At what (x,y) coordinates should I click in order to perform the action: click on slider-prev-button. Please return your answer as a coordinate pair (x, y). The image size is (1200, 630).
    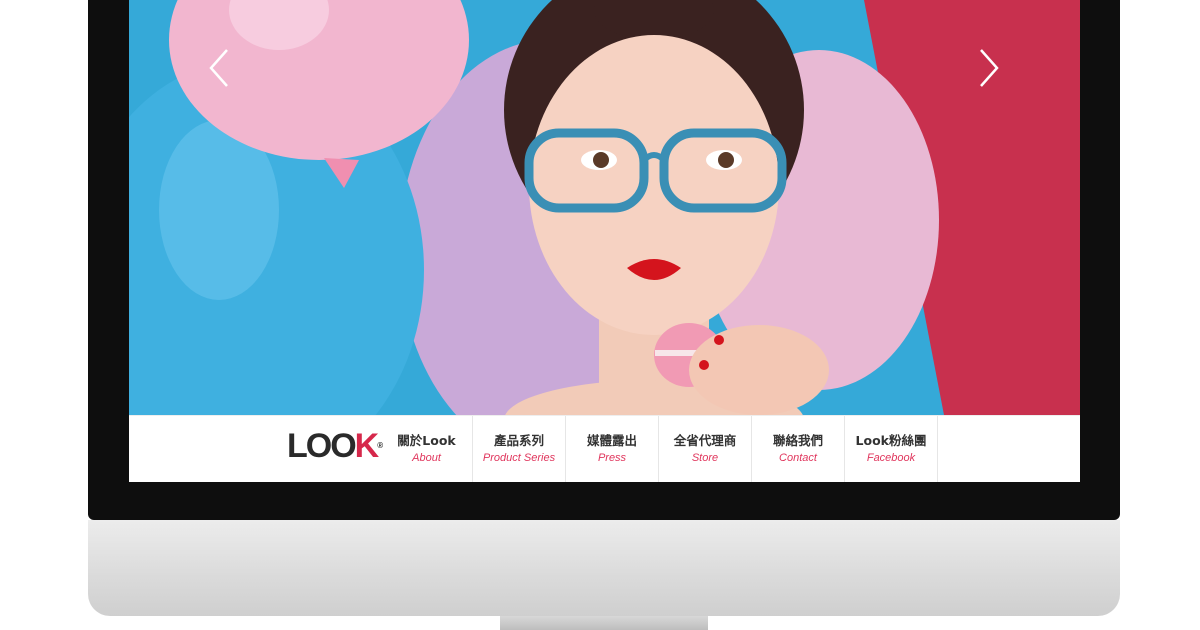
    Looking at the image, I should click on (221, 68).